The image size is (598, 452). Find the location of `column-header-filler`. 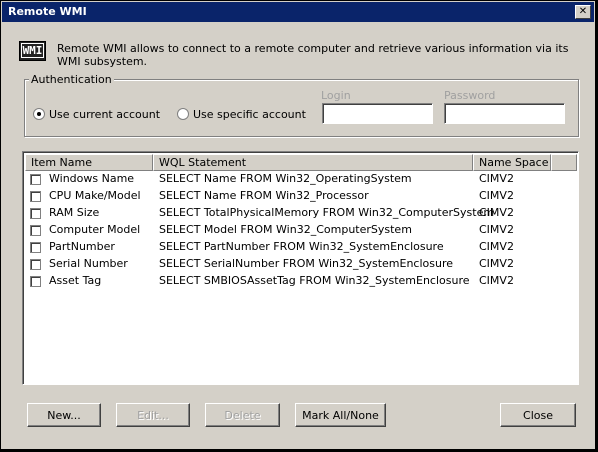

column-header-filler is located at coordinates (564, 162).